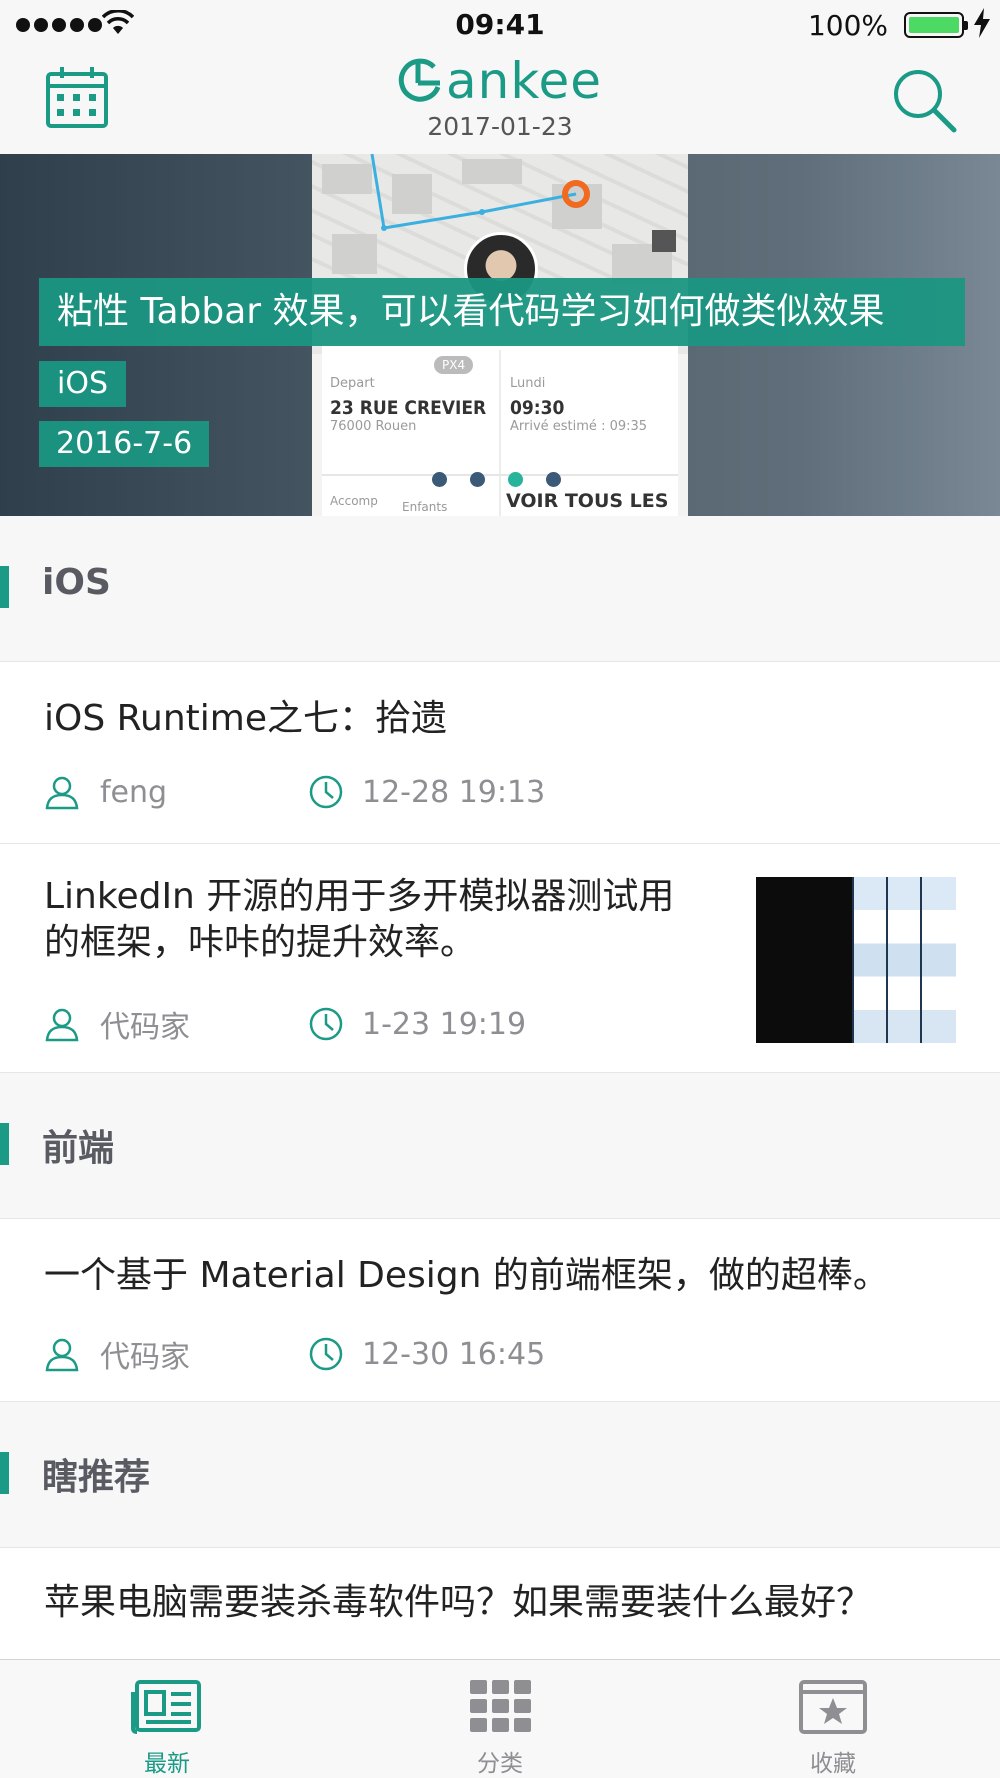 This screenshot has width=1000, height=1778. I want to click on section-header-frontend: 前端, so click(500, 1146).